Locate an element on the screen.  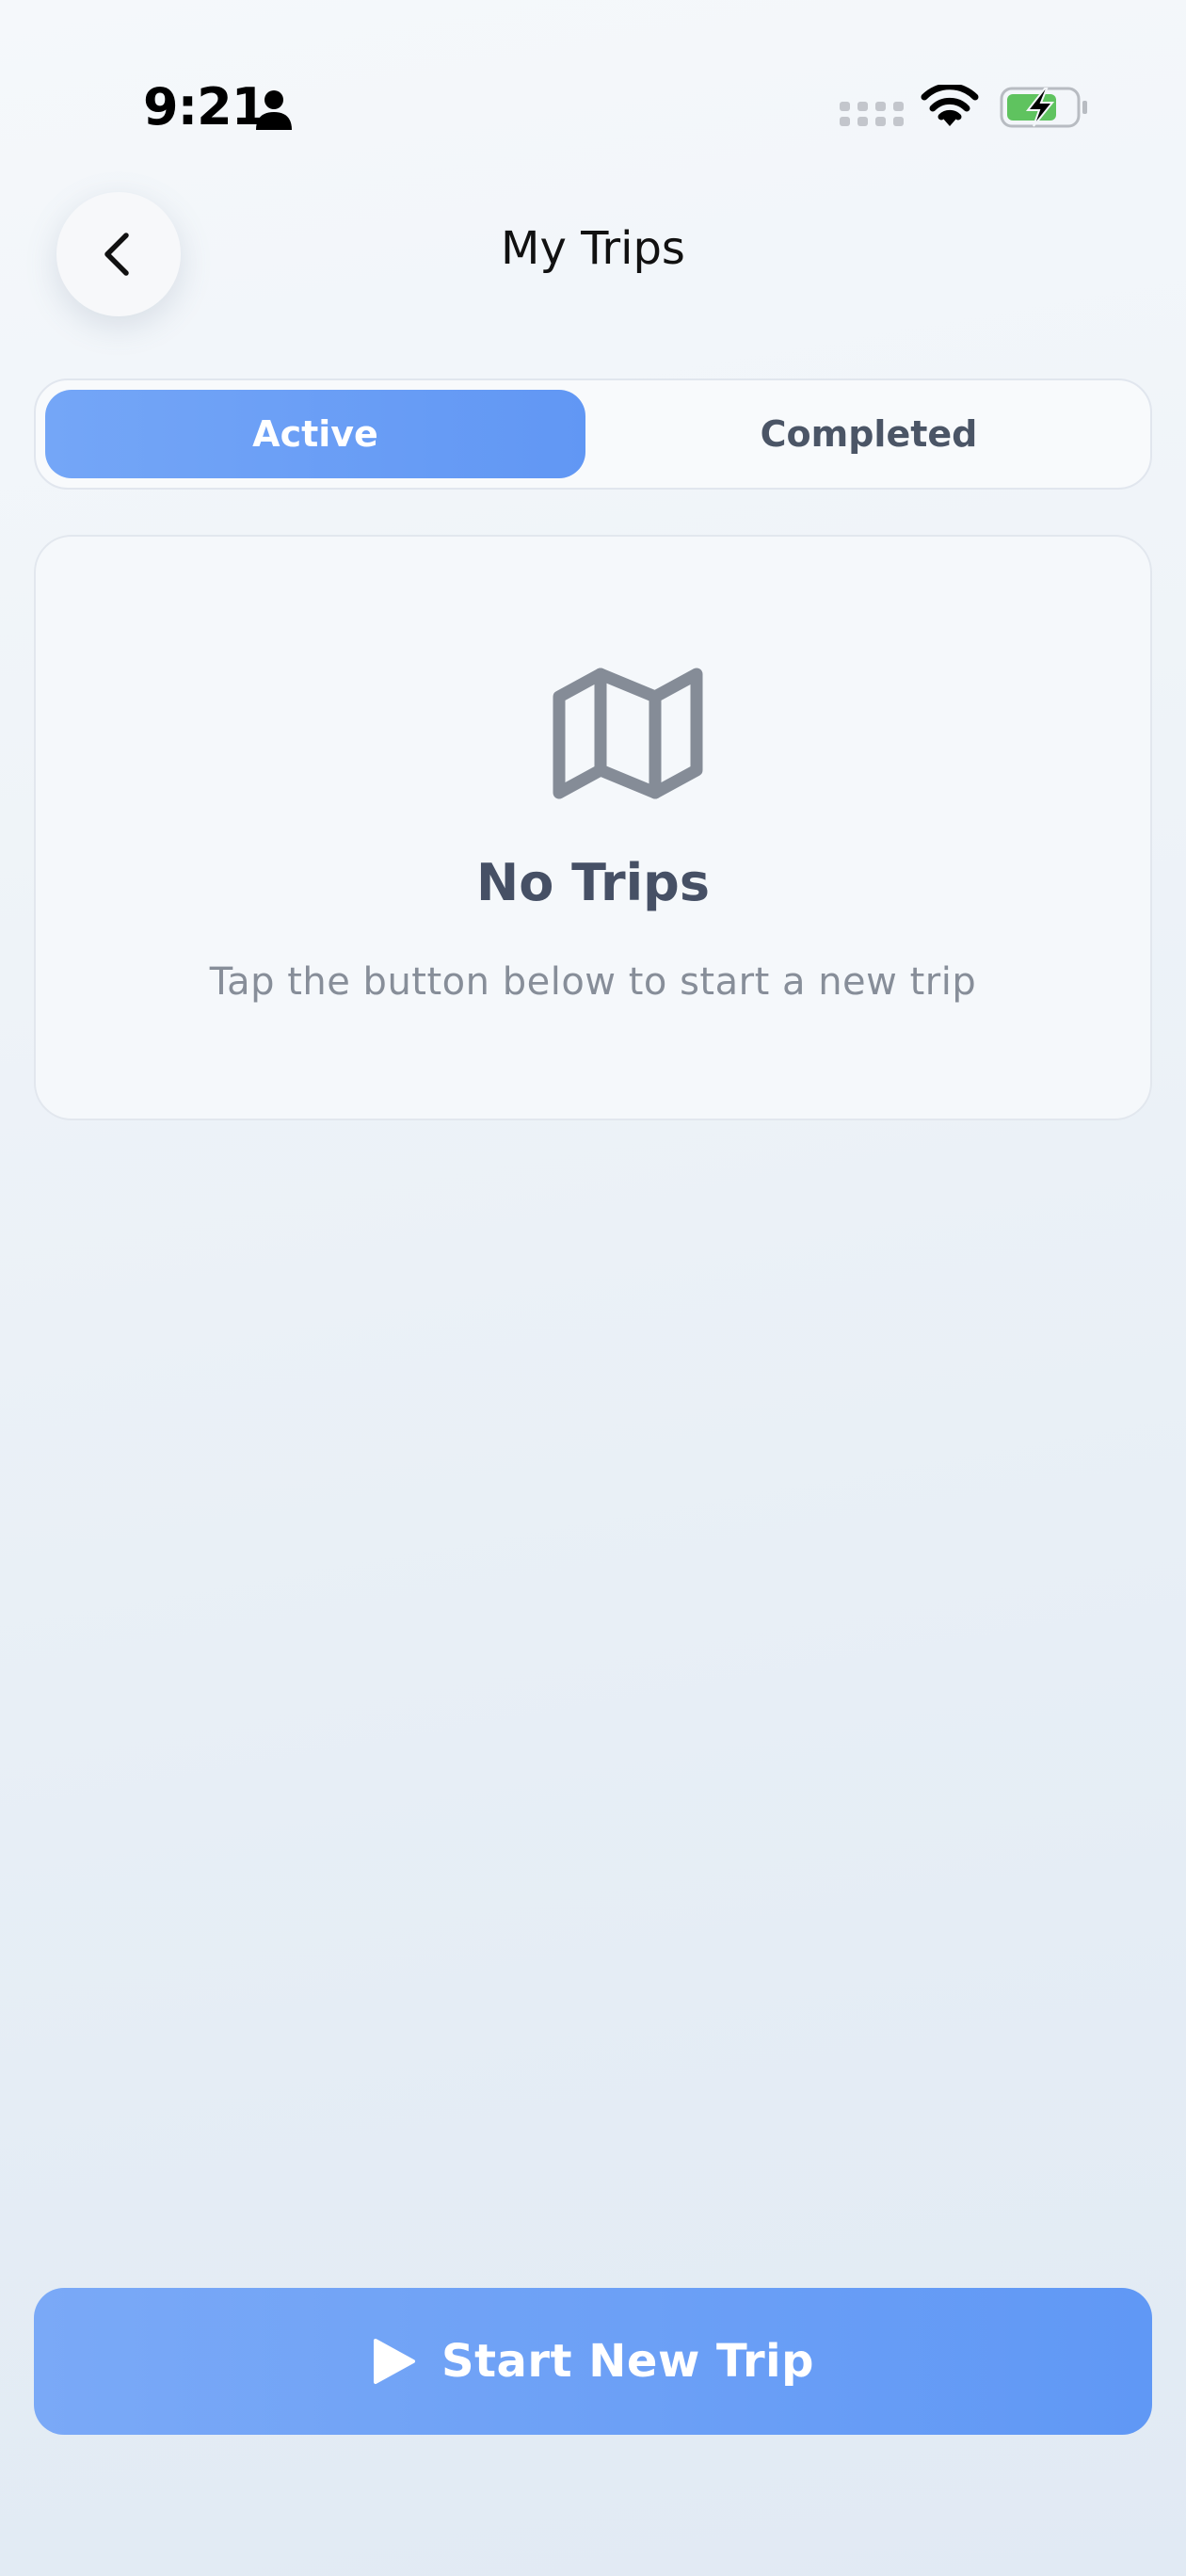
map-icon is located at coordinates (628, 733).